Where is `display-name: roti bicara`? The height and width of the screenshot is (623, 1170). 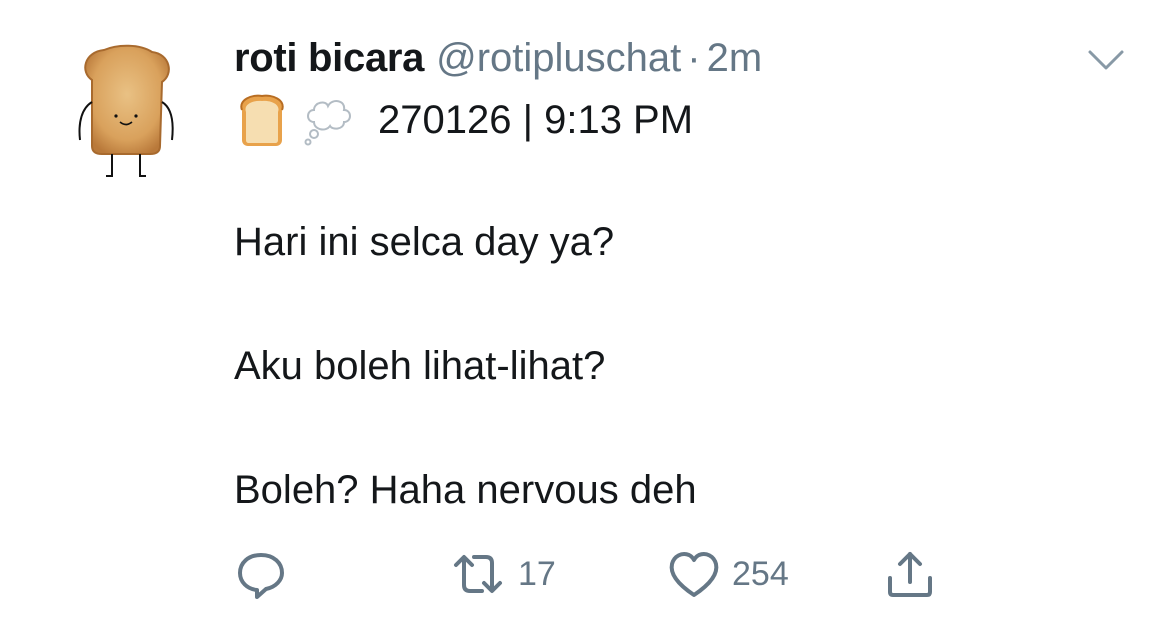
display-name: roti bicara is located at coordinates (329, 58).